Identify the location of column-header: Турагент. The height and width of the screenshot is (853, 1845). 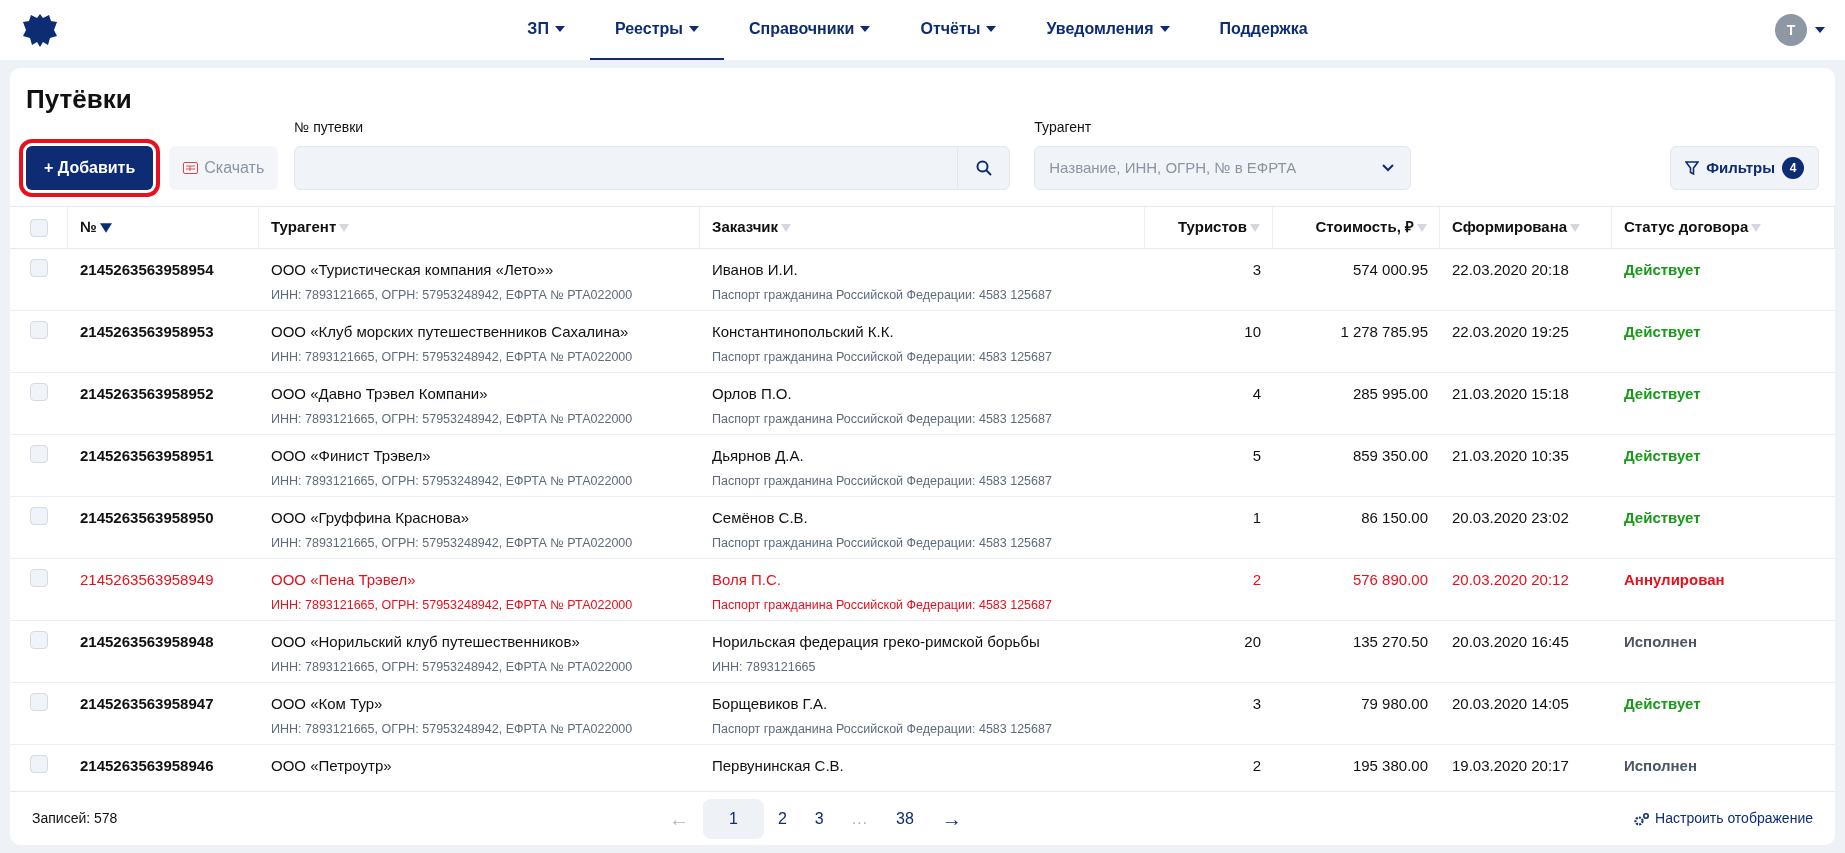
(304, 227).